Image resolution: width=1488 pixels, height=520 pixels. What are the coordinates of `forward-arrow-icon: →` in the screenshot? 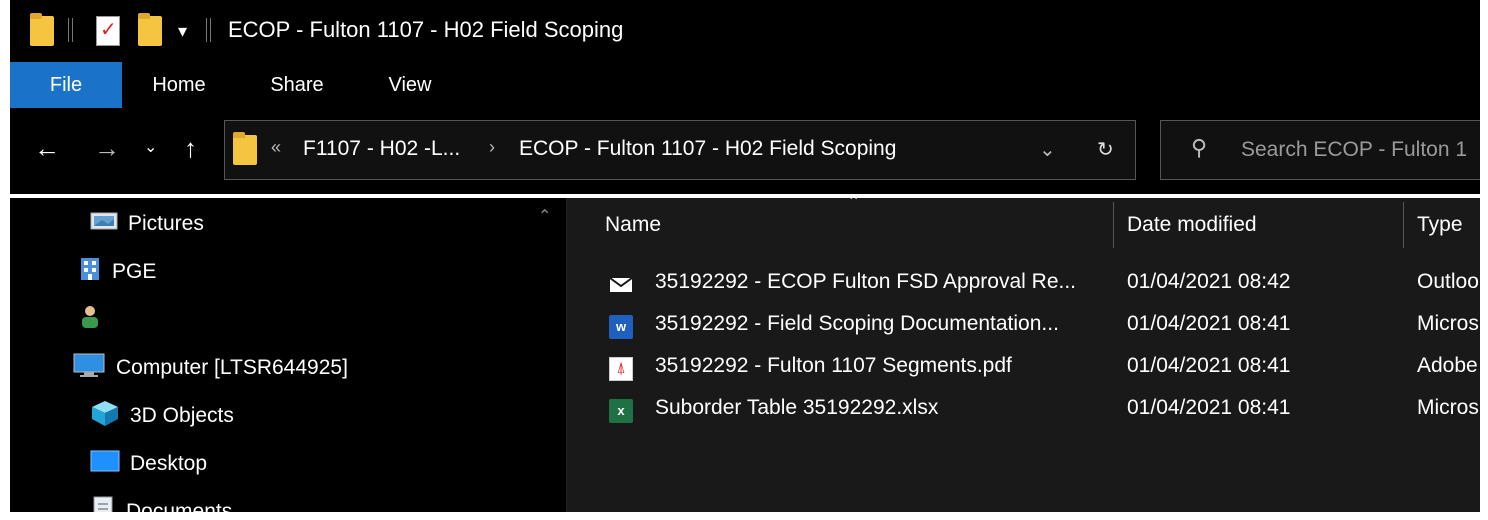 It's located at (107, 148).